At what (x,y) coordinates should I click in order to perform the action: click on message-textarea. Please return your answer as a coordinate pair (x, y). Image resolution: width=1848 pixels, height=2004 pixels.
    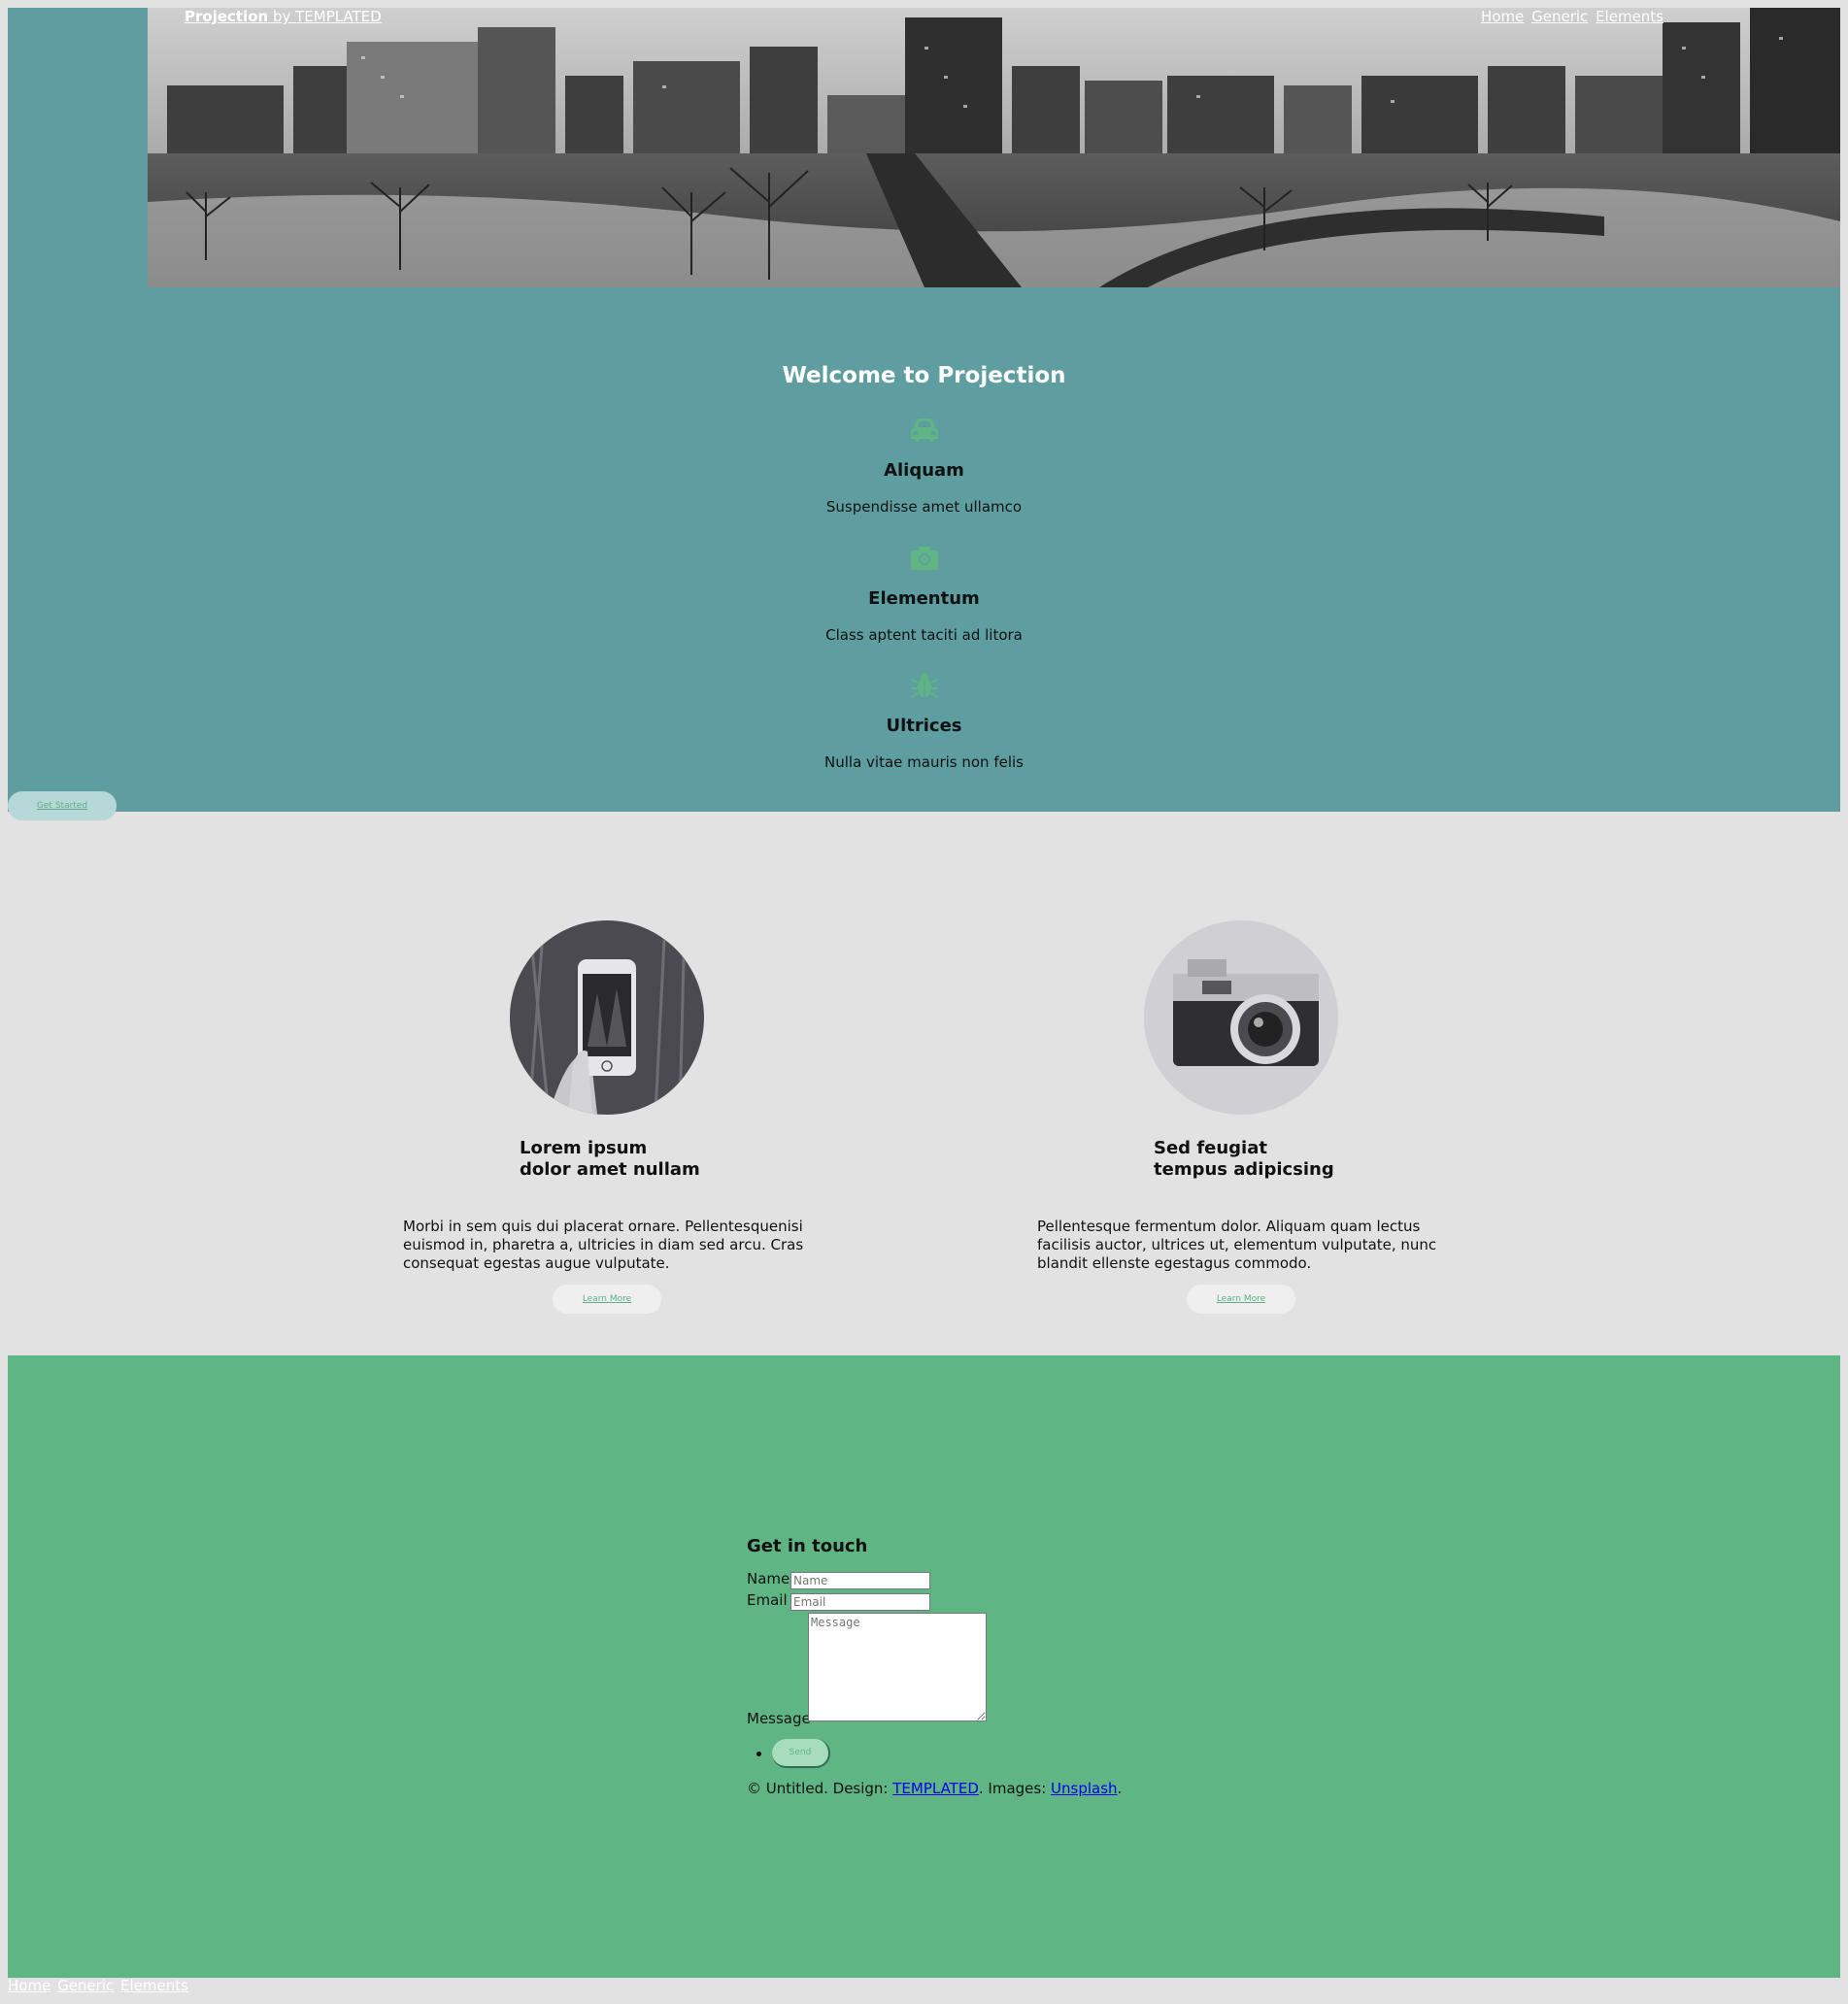
    Looking at the image, I should click on (897, 1667).